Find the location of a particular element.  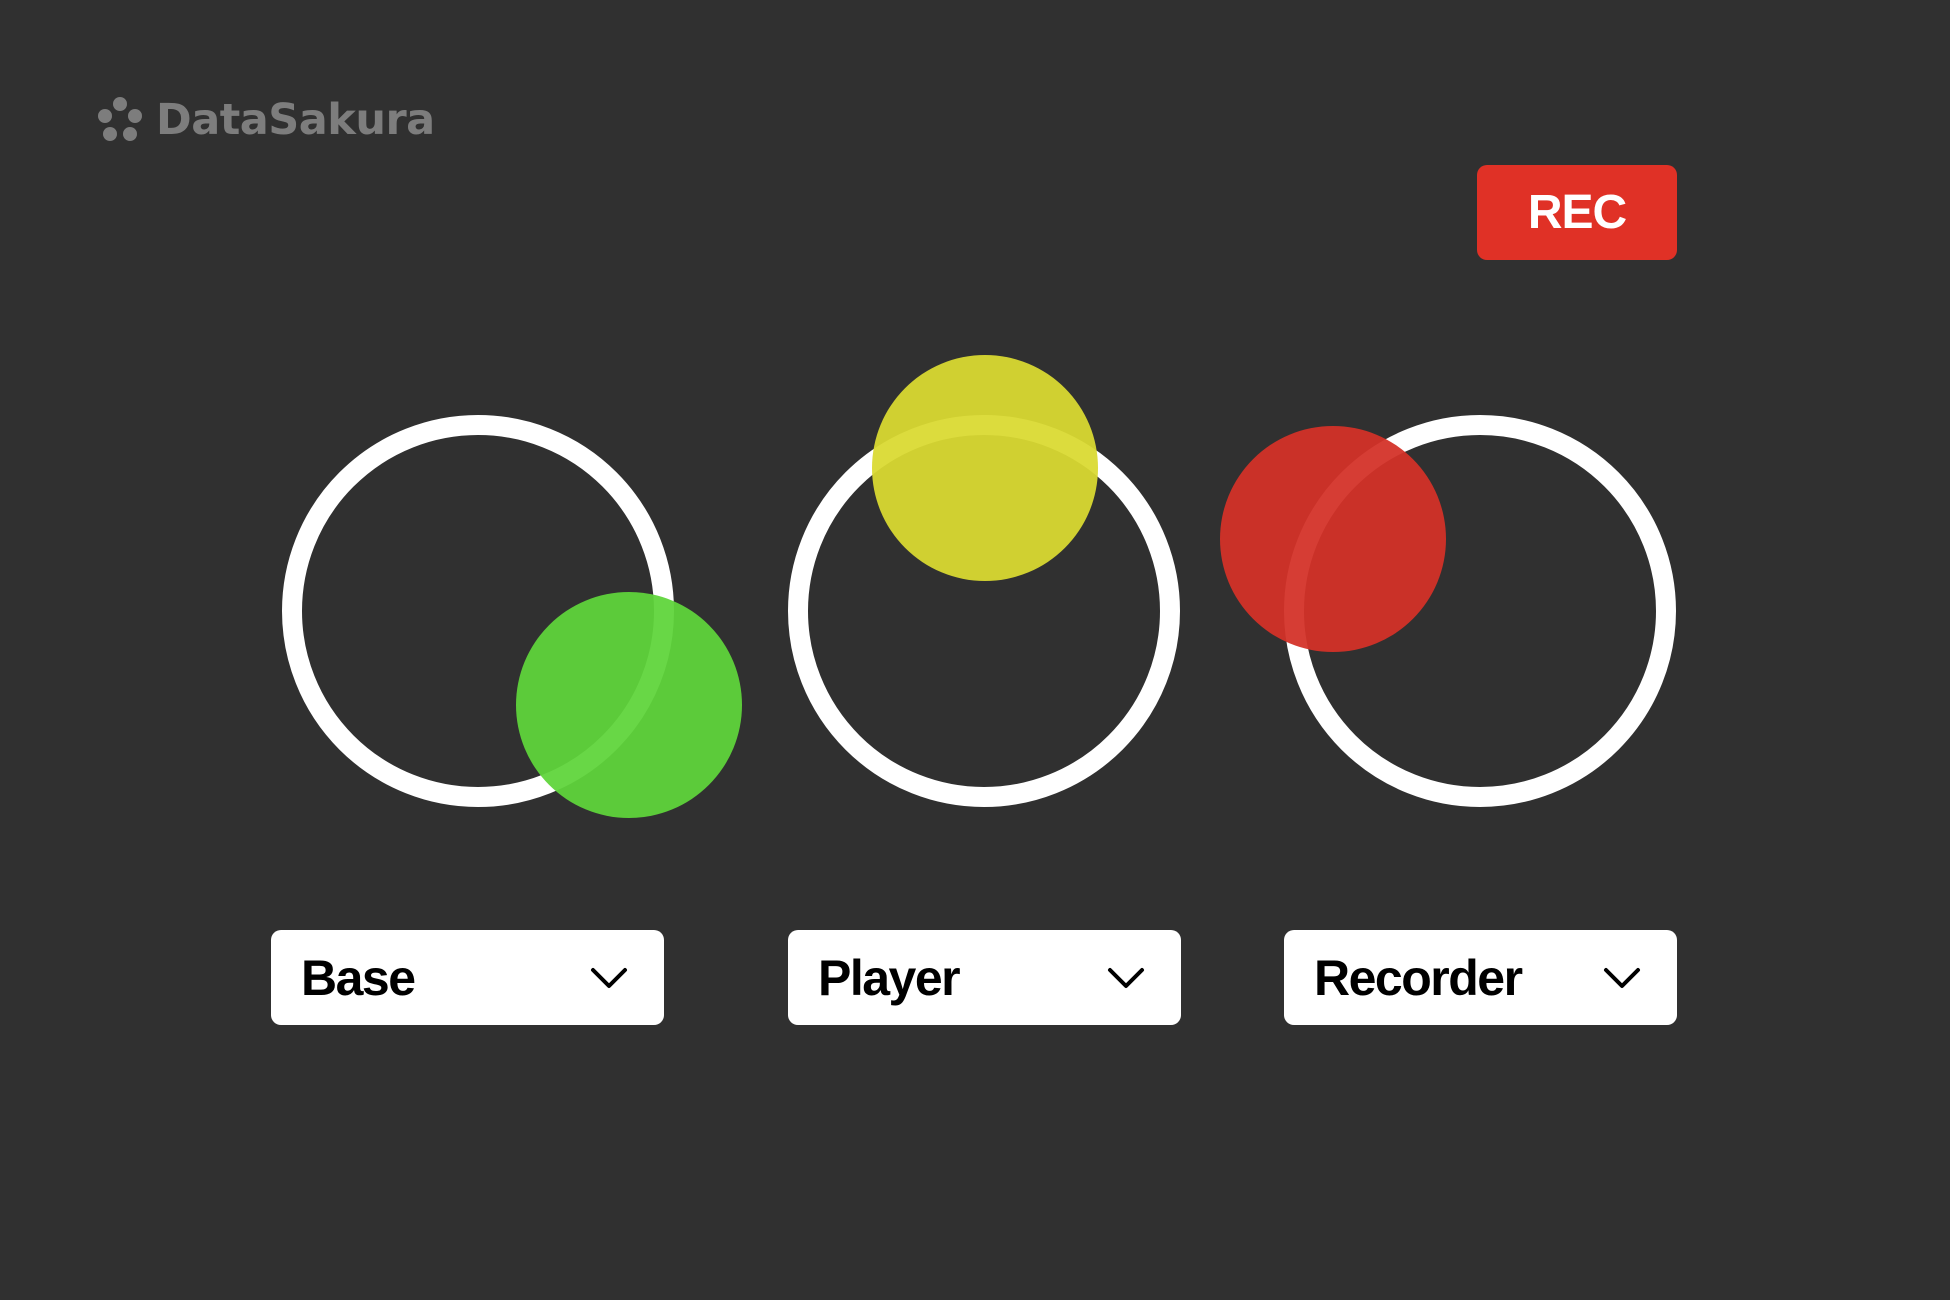

select-value: Recorder is located at coordinates (1418, 977).